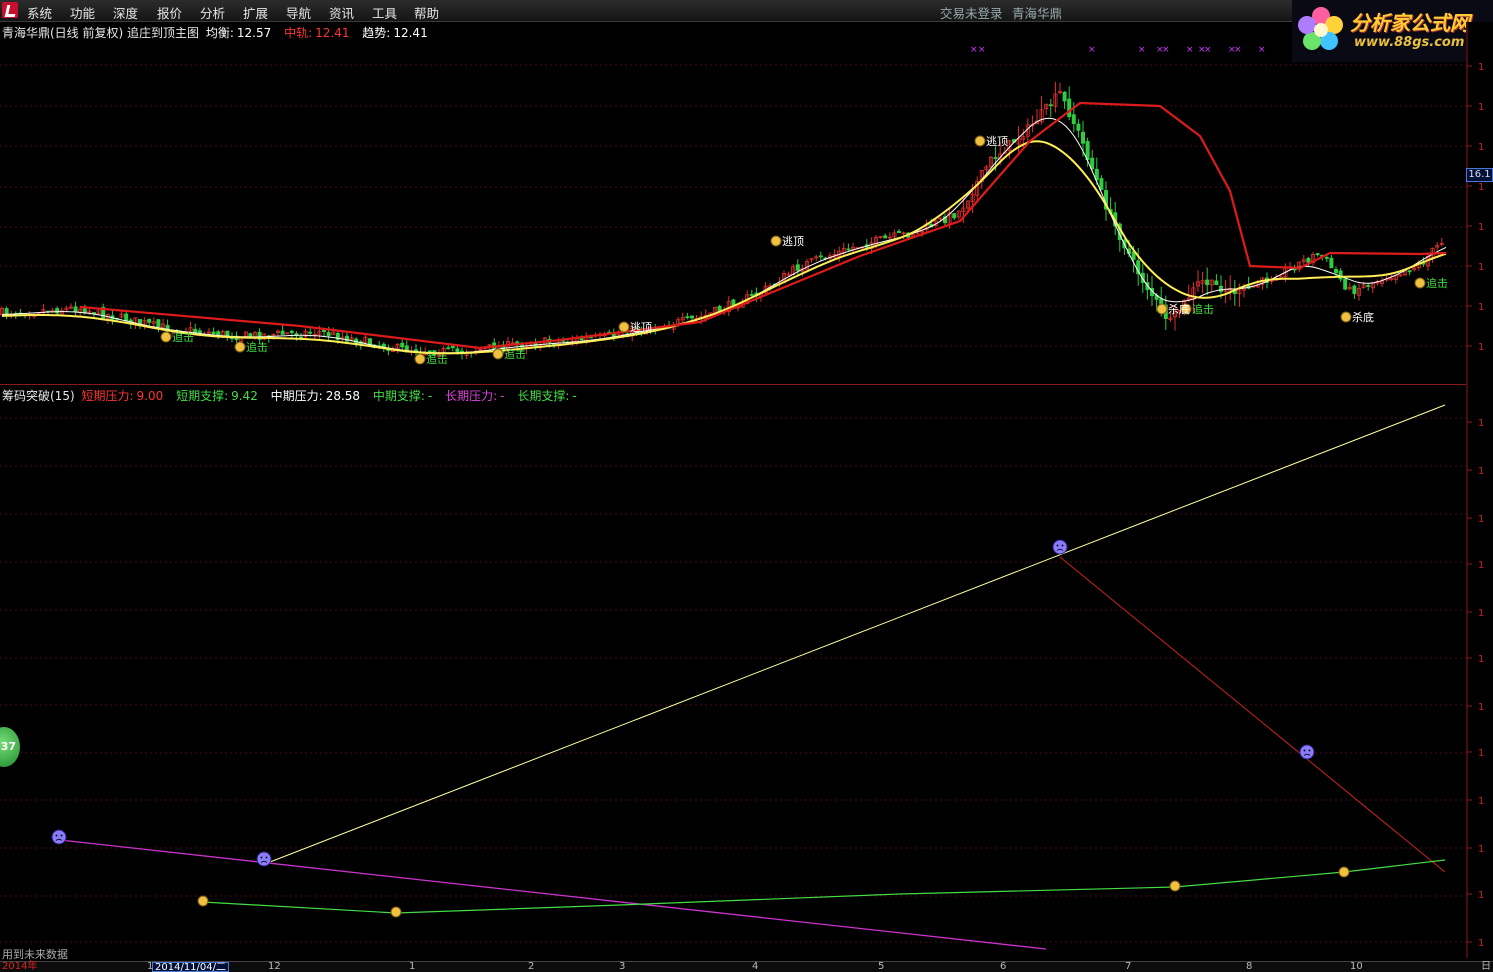 The height and width of the screenshot is (972, 1493). What do you see at coordinates (255, 12) in the screenshot?
I see `menu-extend: 扩展` at bounding box center [255, 12].